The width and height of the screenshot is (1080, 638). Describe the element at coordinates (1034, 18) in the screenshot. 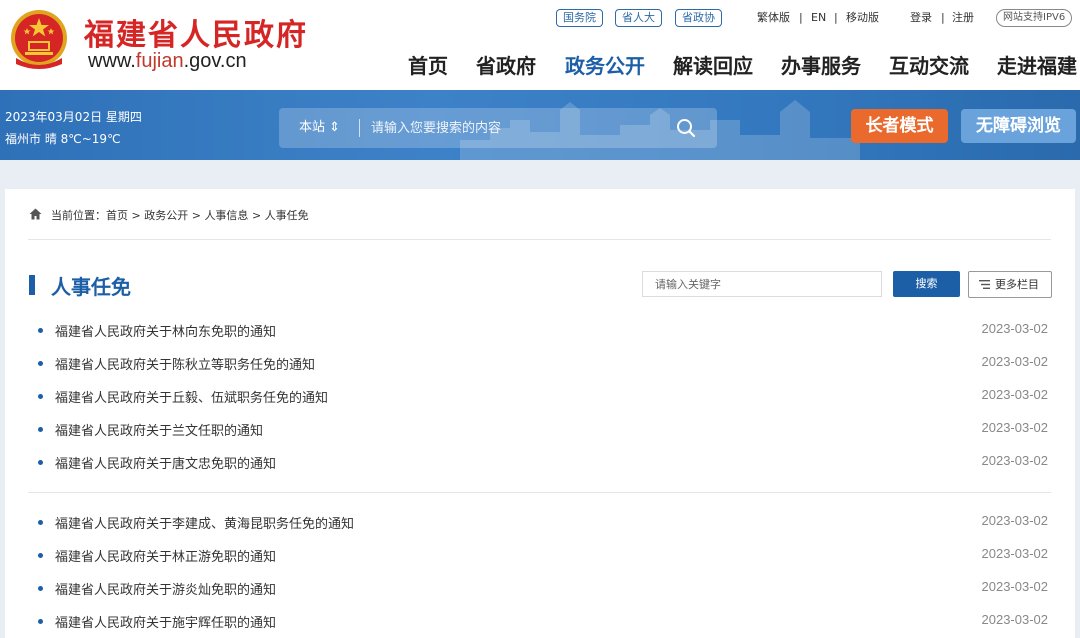

I see `ipv6-badge: 网站支持IPV6` at that location.